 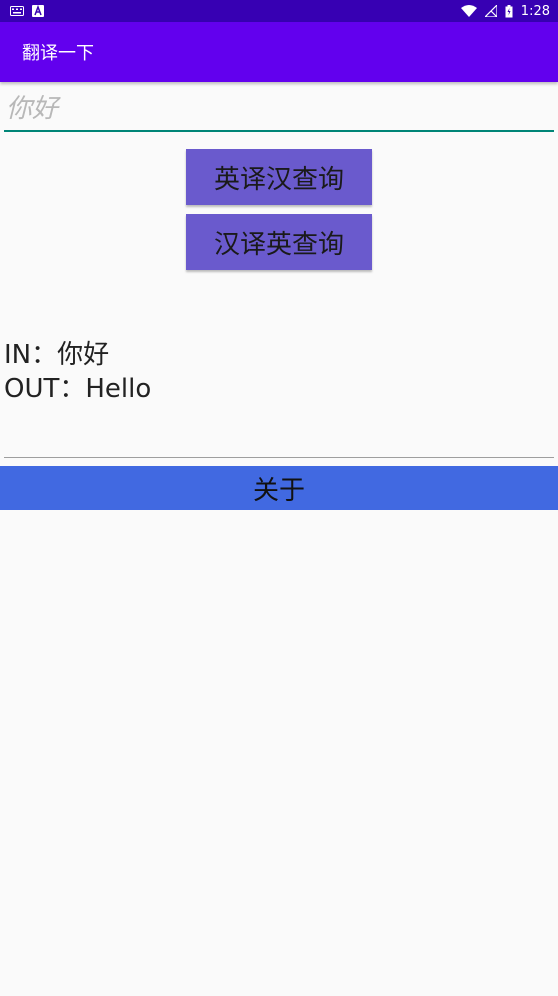 I want to click on text-a-icon, so click(x=38, y=11).